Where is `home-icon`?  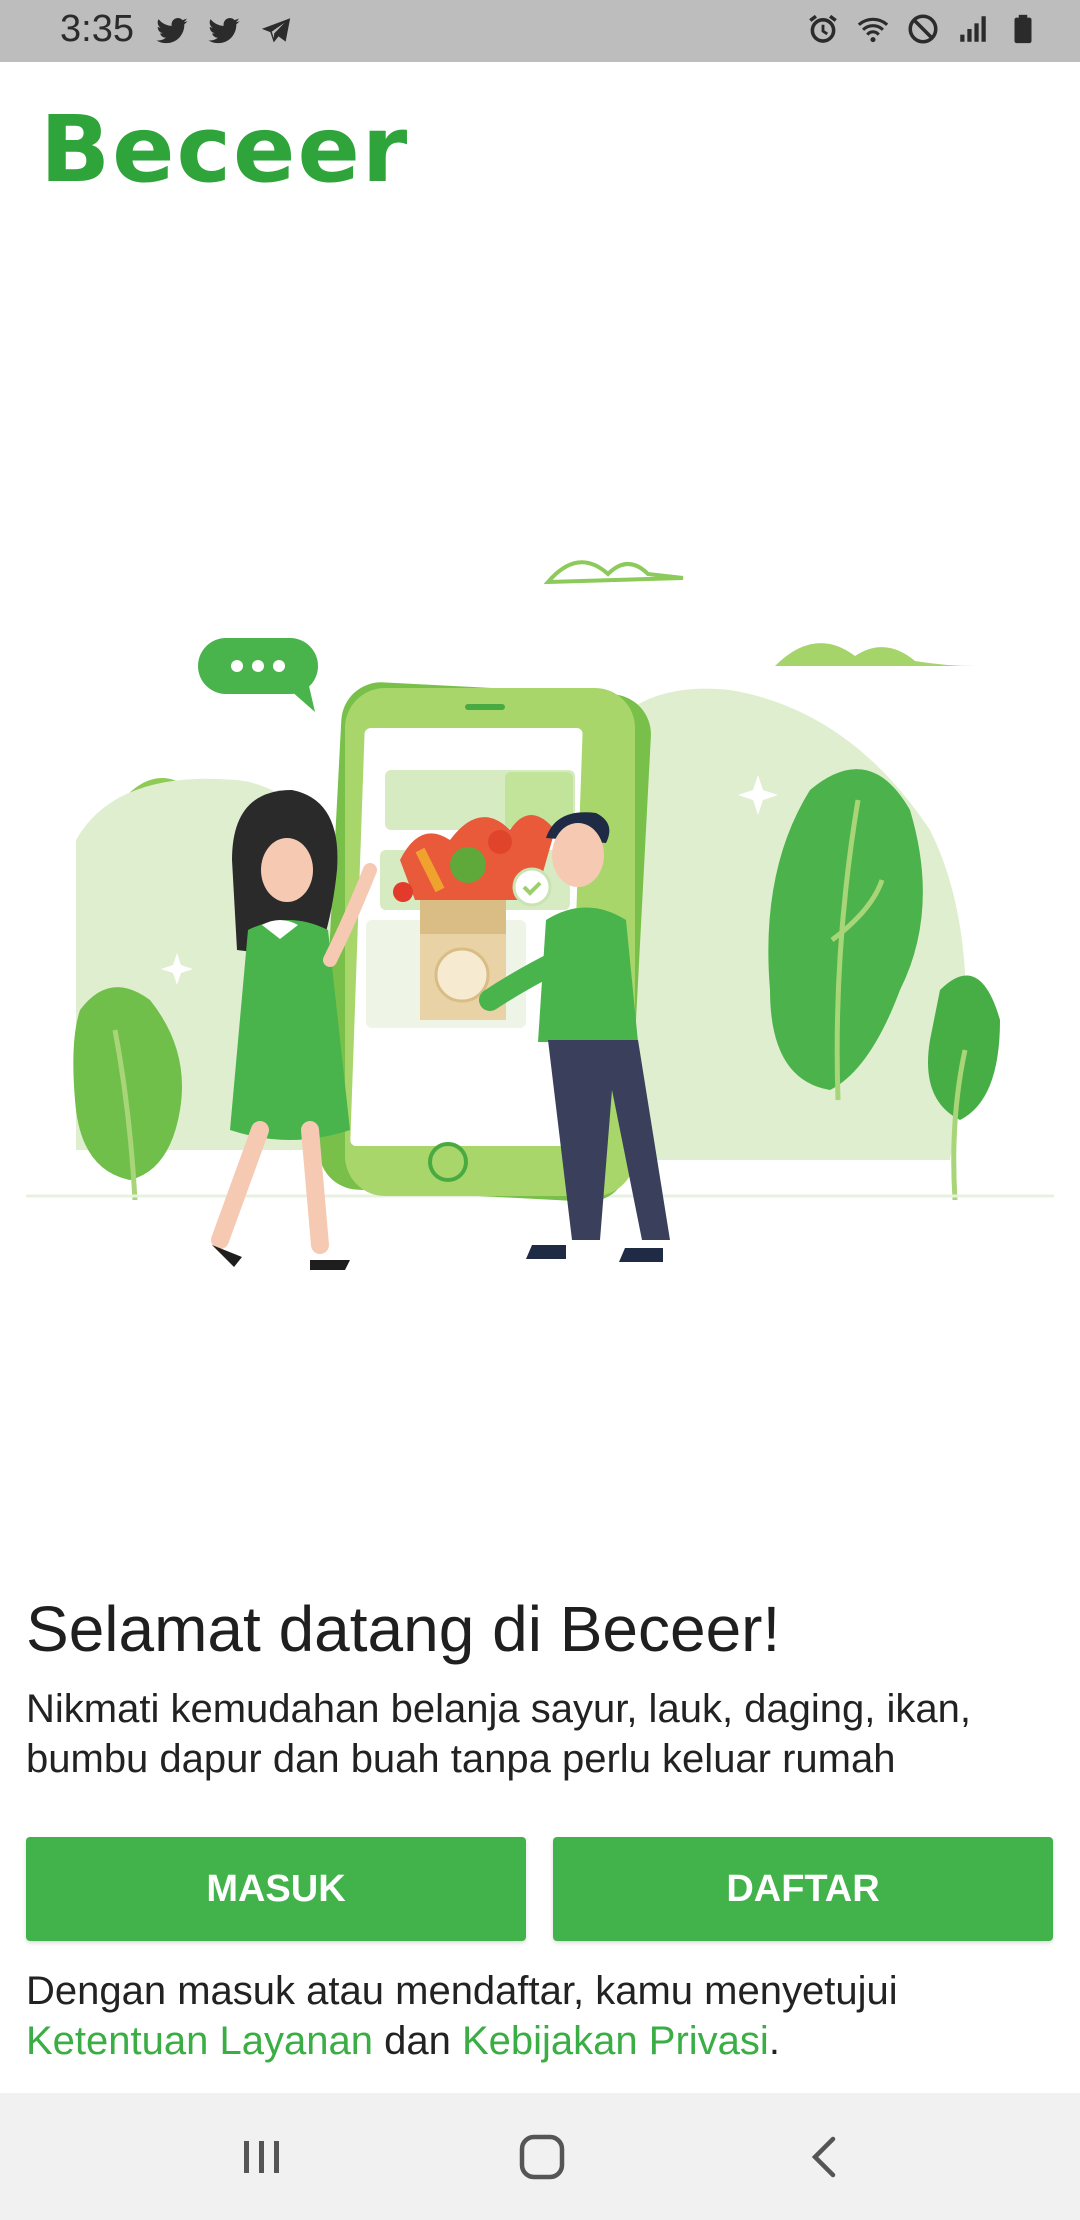 home-icon is located at coordinates (542, 2157).